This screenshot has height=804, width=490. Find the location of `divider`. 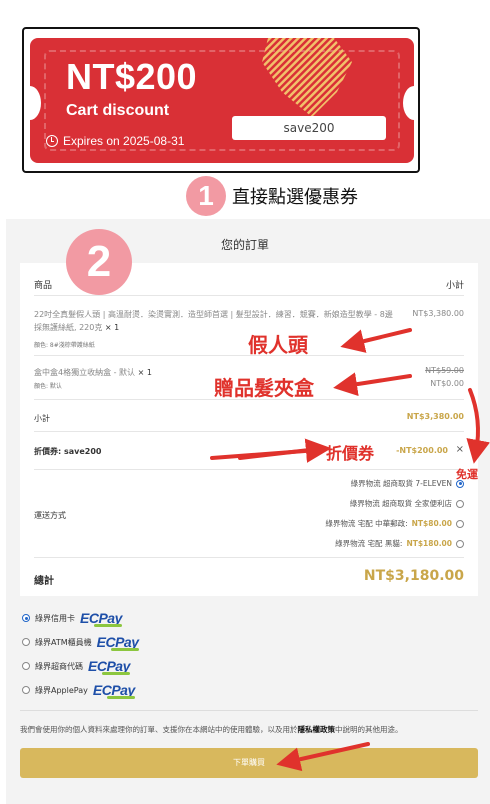

divider is located at coordinates (249, 710).